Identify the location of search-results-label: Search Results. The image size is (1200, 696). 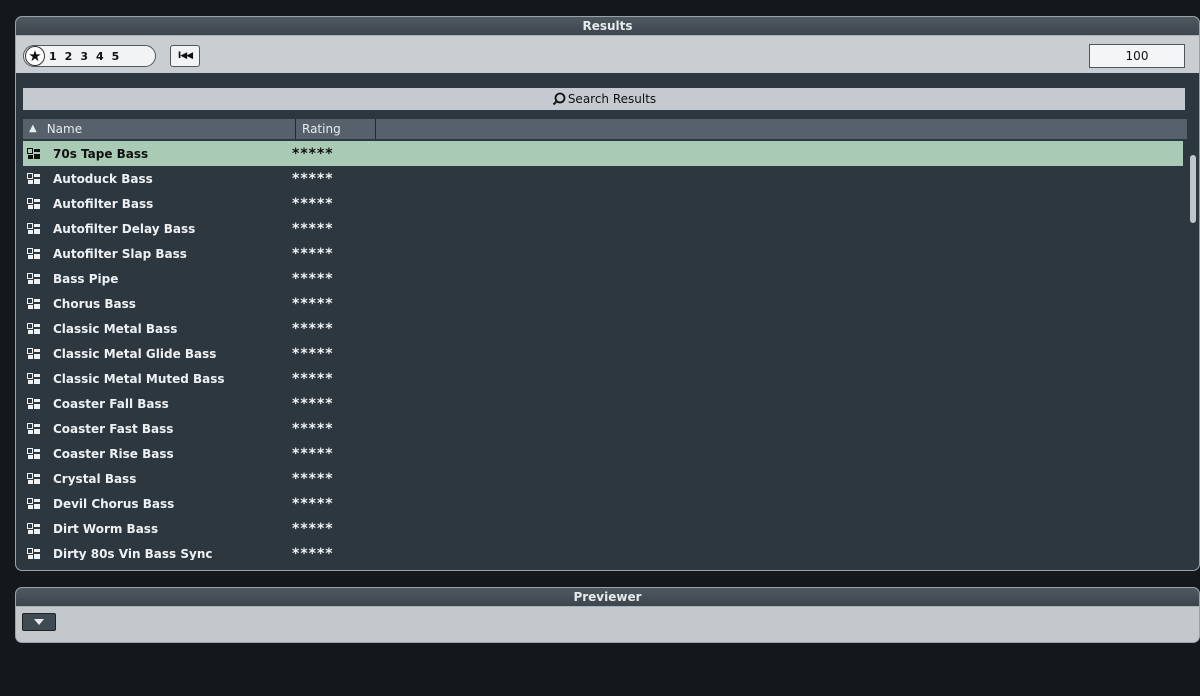
(612, 99).